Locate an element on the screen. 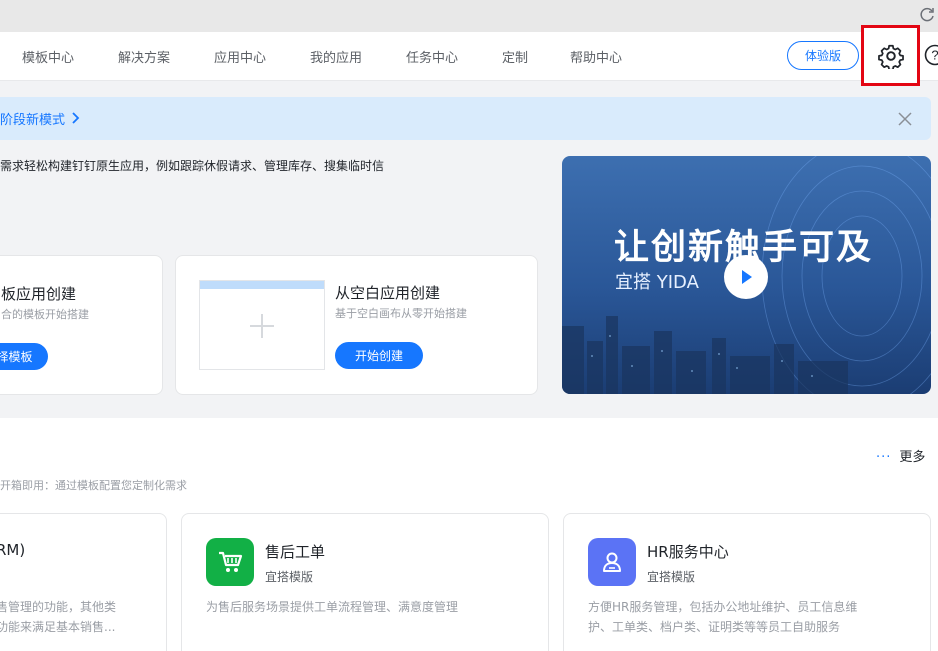  play-icon is located at coordinates (747, 277).